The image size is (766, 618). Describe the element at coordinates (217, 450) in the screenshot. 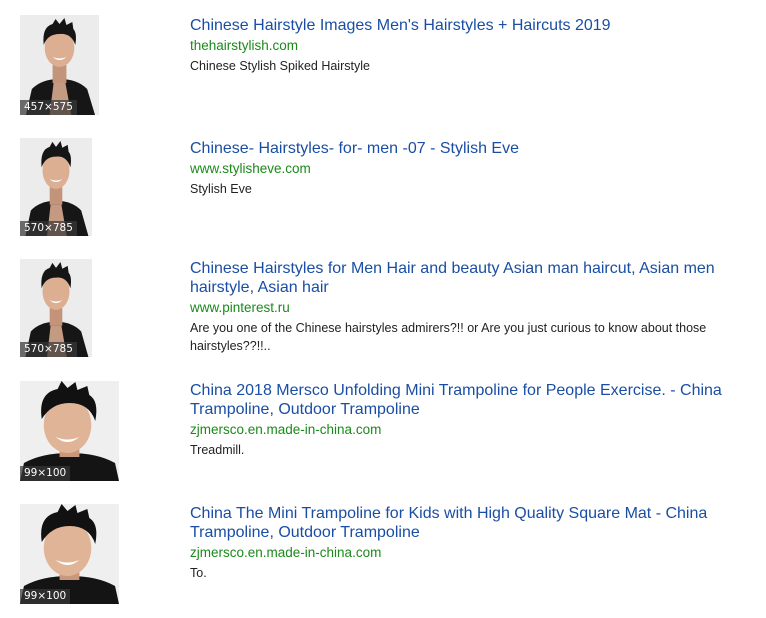

I see `result-snippet: Treadmill.` at that location.